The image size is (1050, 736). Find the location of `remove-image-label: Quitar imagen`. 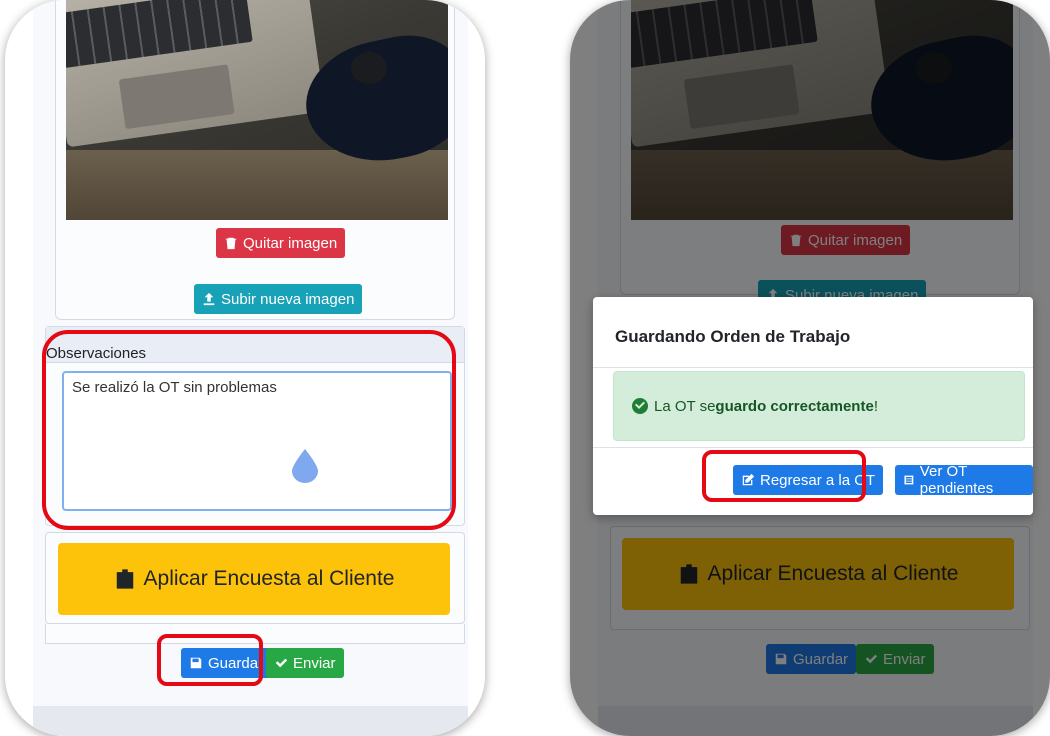

remove-image-label: Quitar imagen is located at coordinates (290, 243).